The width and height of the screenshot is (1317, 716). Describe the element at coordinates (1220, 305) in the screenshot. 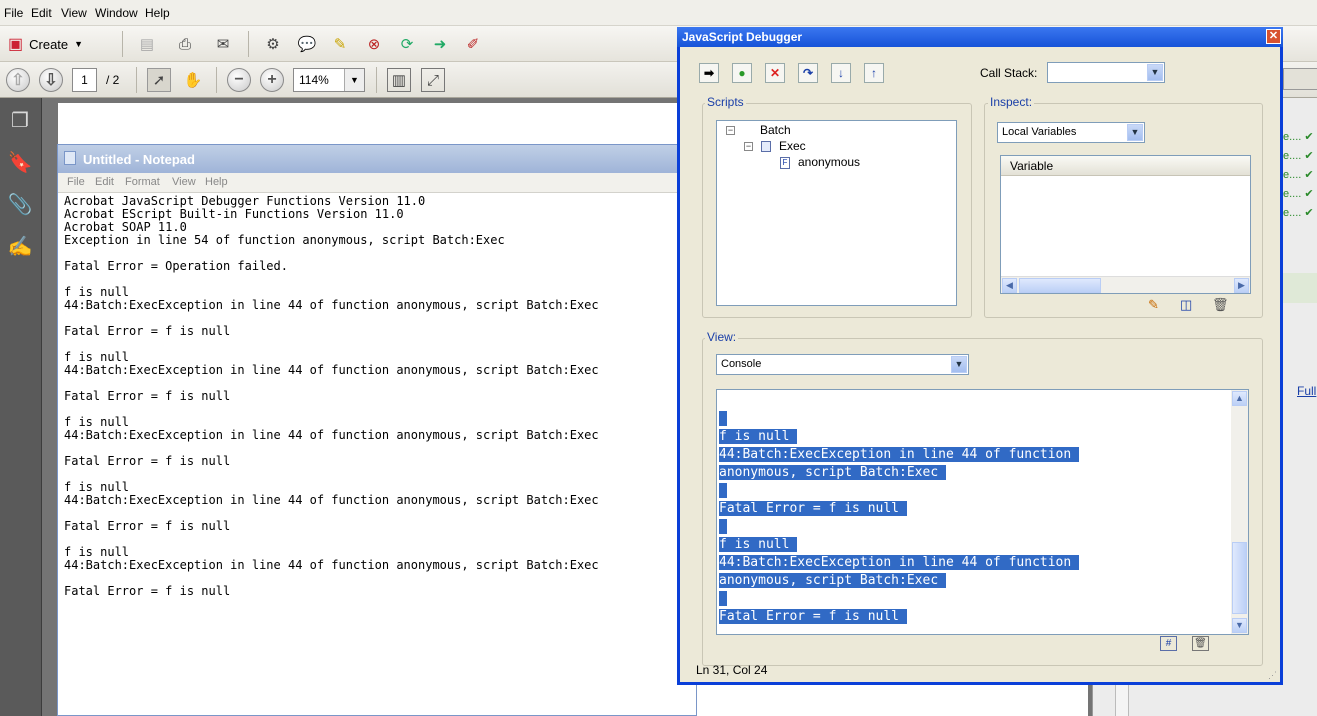

I see `trash-icon: 🗑` at that location.